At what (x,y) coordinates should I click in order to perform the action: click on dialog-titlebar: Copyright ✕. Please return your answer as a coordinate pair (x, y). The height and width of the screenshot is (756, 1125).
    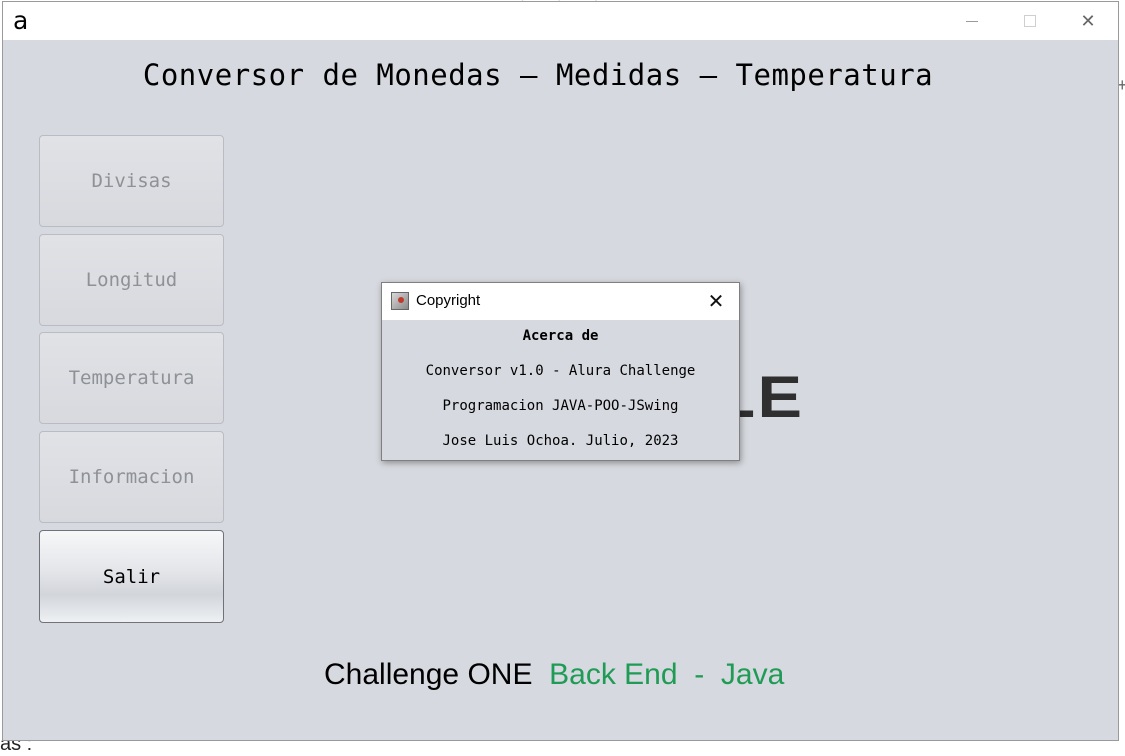
    Looking at the image, I should click on (560, 301).